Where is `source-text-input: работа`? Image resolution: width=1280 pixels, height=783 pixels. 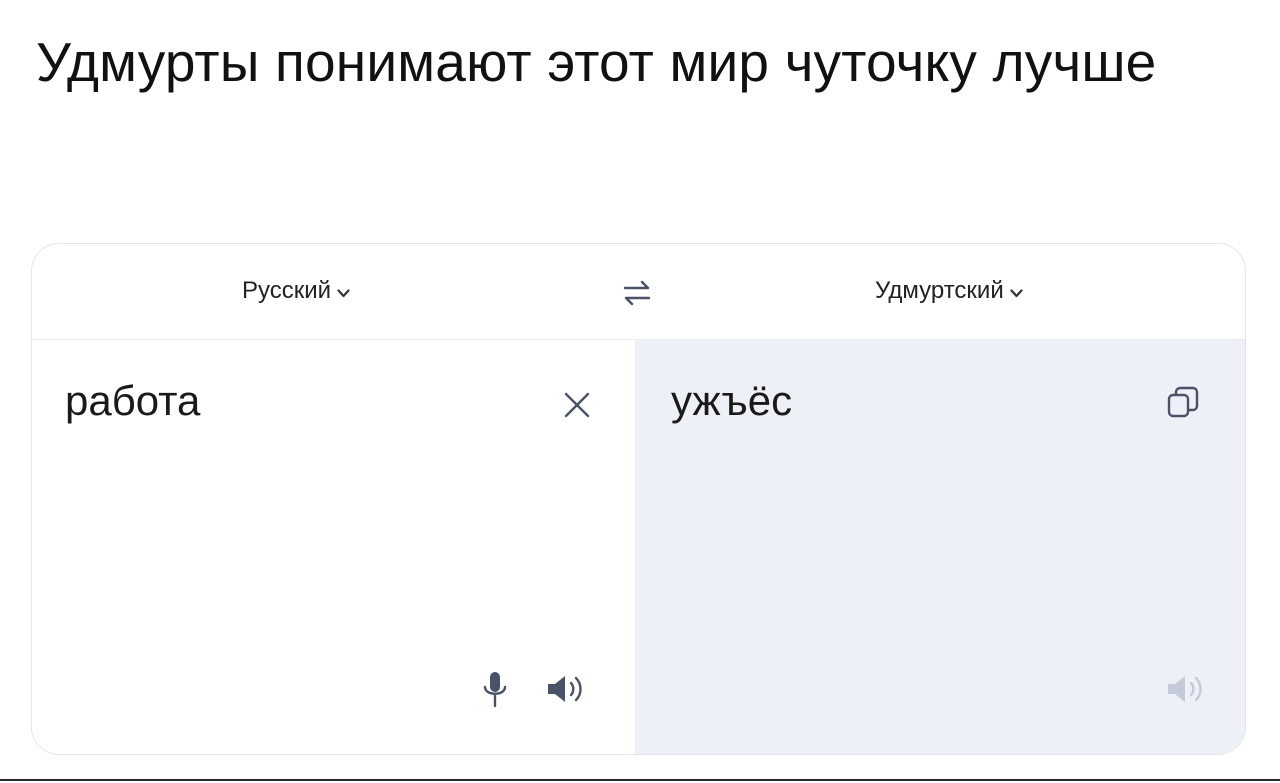
source-text-input: работа is located at coordinates (132, 401).